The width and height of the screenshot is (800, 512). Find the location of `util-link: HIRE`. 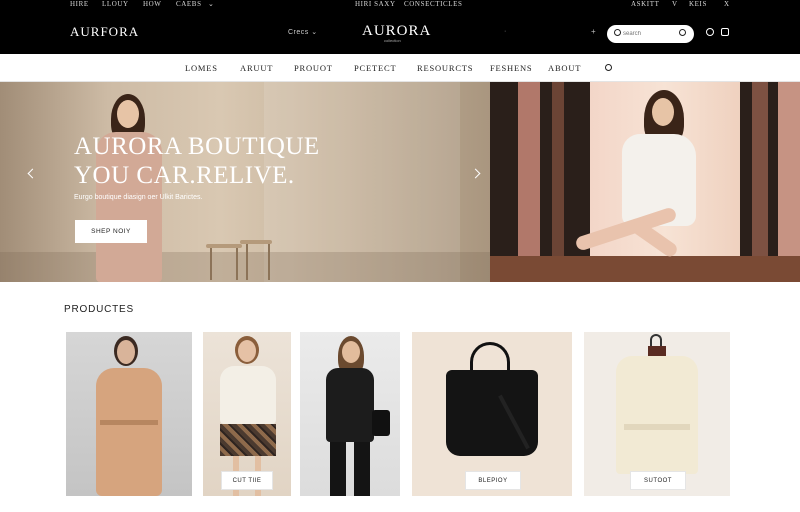

util-link: HIRE is located at coordinates (79, 4).